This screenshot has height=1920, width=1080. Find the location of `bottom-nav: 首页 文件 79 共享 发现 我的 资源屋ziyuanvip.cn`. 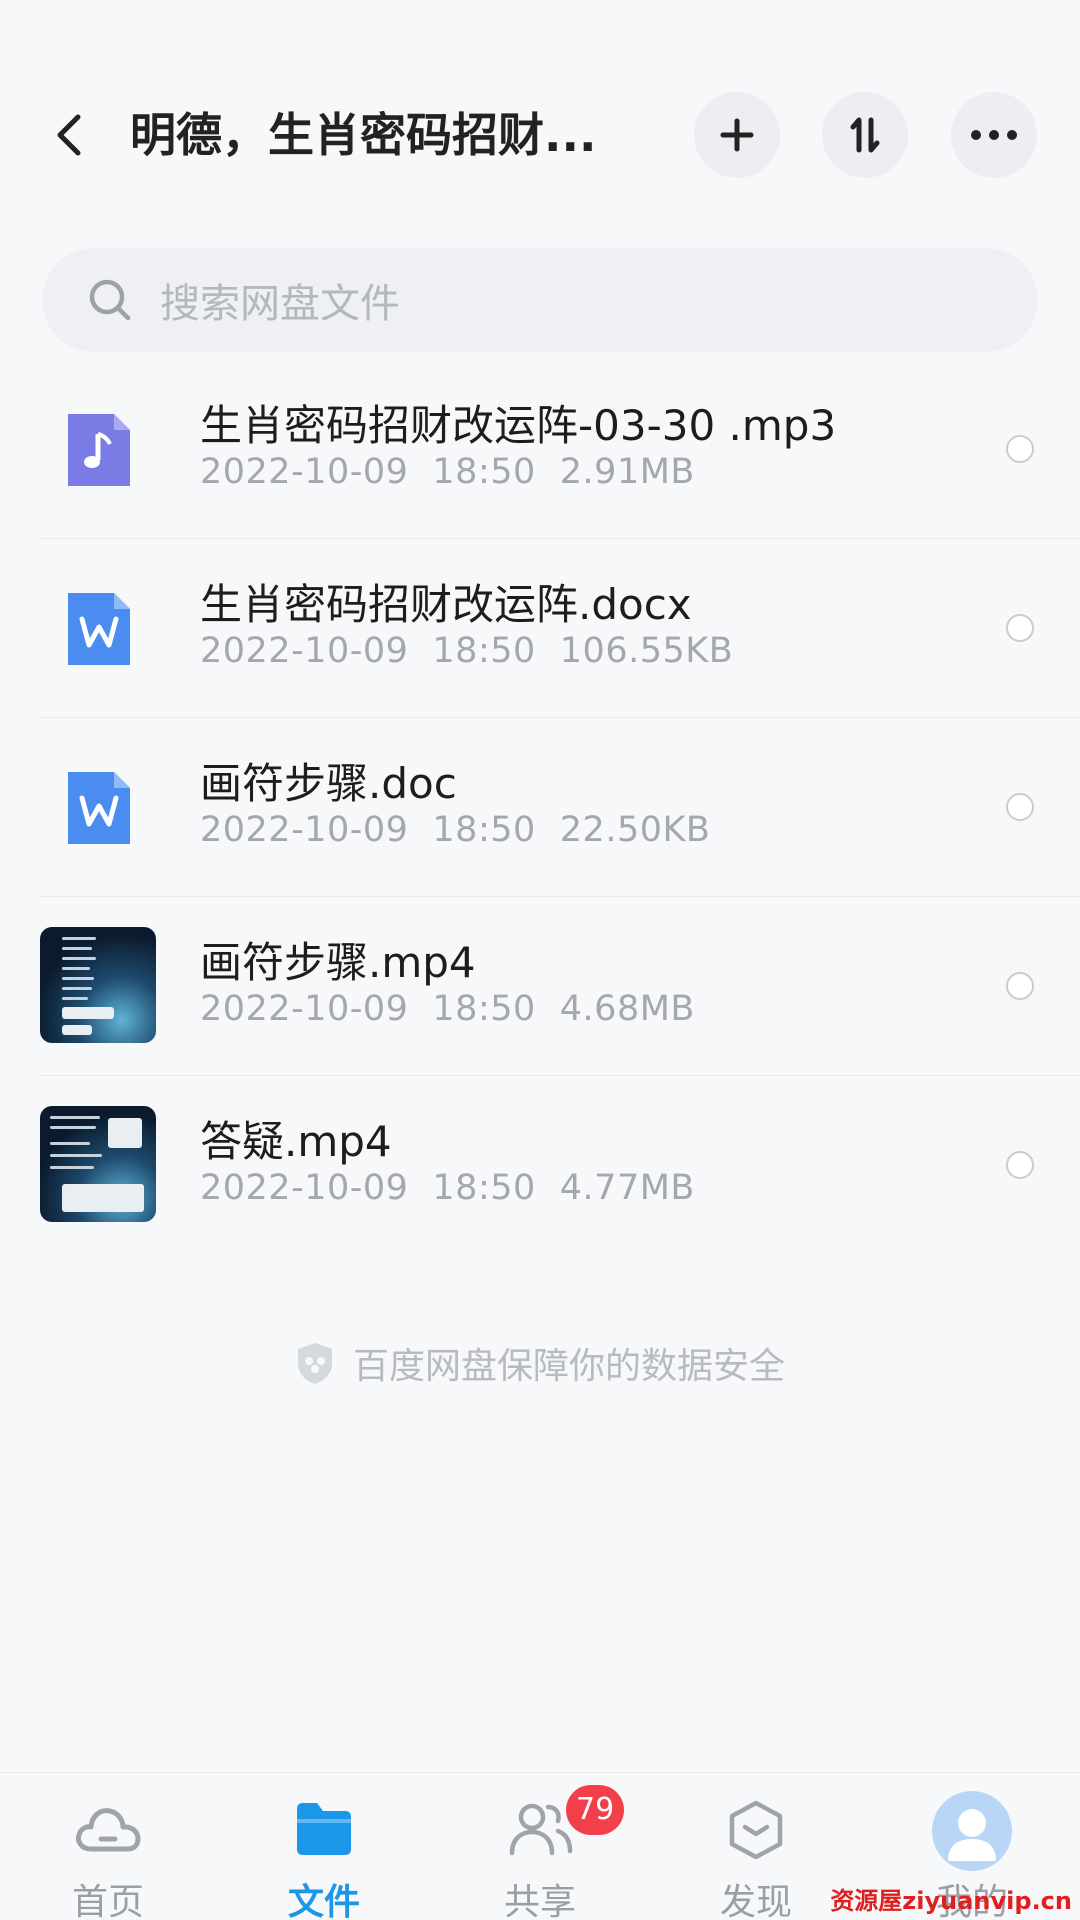

bottom-nav: 首页 文件 79 共享 发现 我的 资源屋ziyuanvip.cn is located at coordinates (540, 1846).